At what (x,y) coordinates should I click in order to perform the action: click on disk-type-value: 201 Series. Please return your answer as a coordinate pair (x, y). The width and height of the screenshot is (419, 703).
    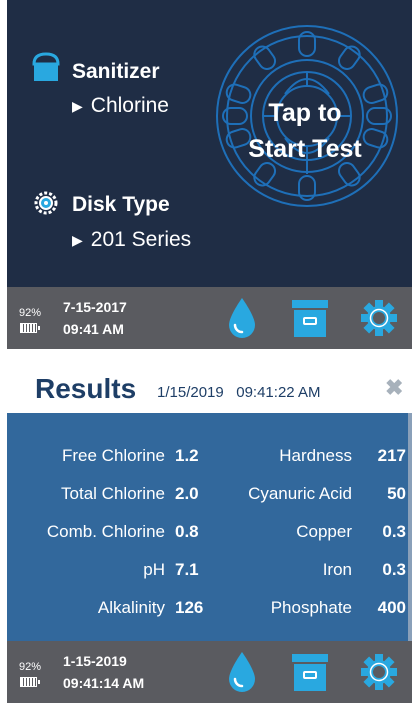
    Looking at the image, I should click on (141, 239).